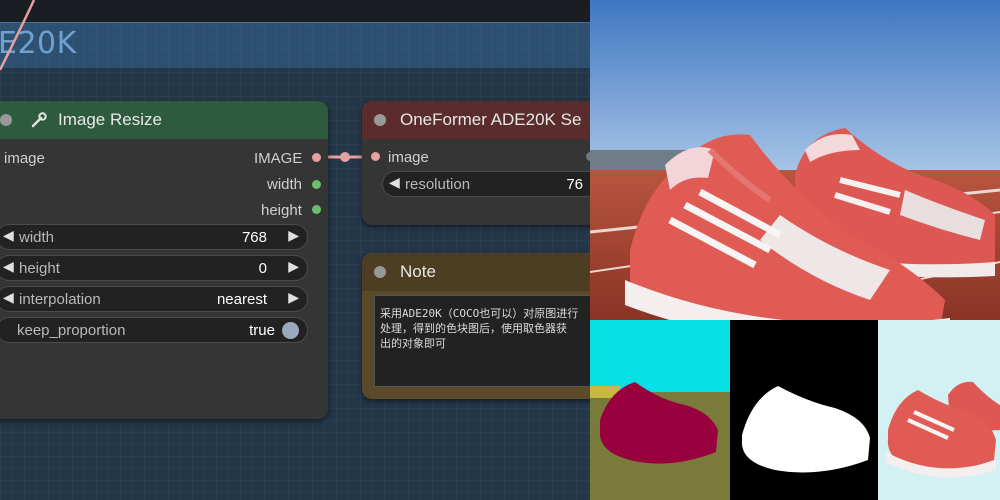 The height and width of the screenshot is (500, 1000). Describe the element at coordinates (491, 119) in the screenshot. I see `oneformer-title: OneFormer ADE20K Se` at that location.